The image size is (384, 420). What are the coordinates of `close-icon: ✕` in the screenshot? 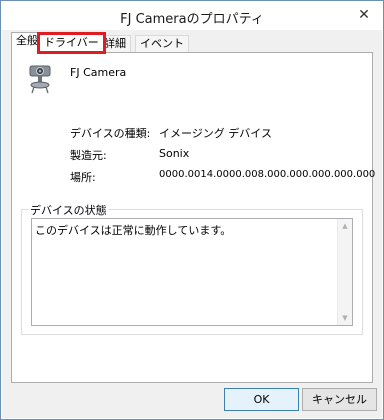 It's located at (364, 15).